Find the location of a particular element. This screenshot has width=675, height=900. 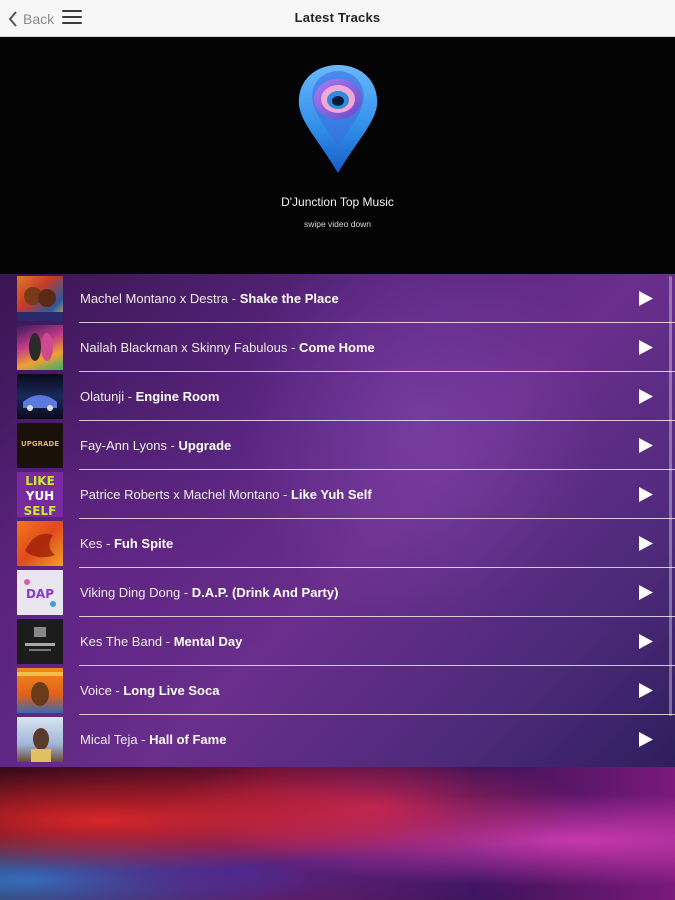

track-title: Kes - Fuh Spite is located at coordinates (127, 543).